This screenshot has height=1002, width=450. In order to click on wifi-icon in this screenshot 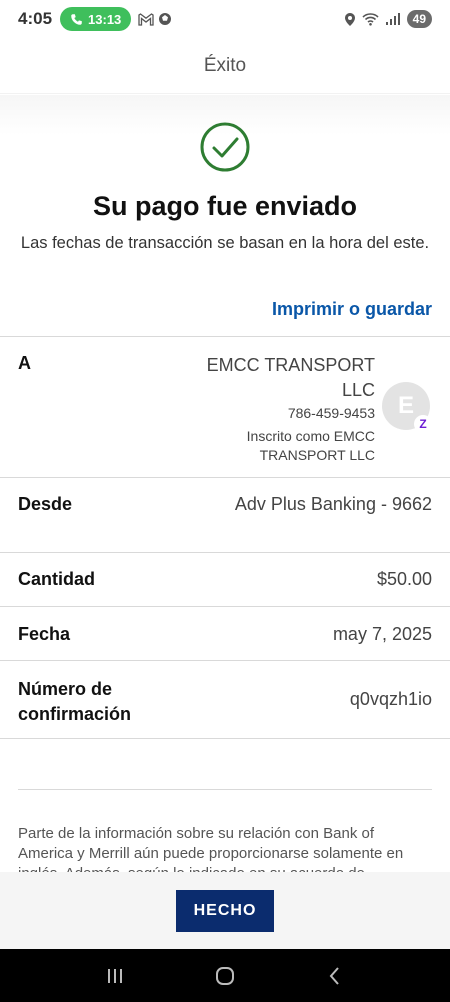, I will do `click(370, 19)`.